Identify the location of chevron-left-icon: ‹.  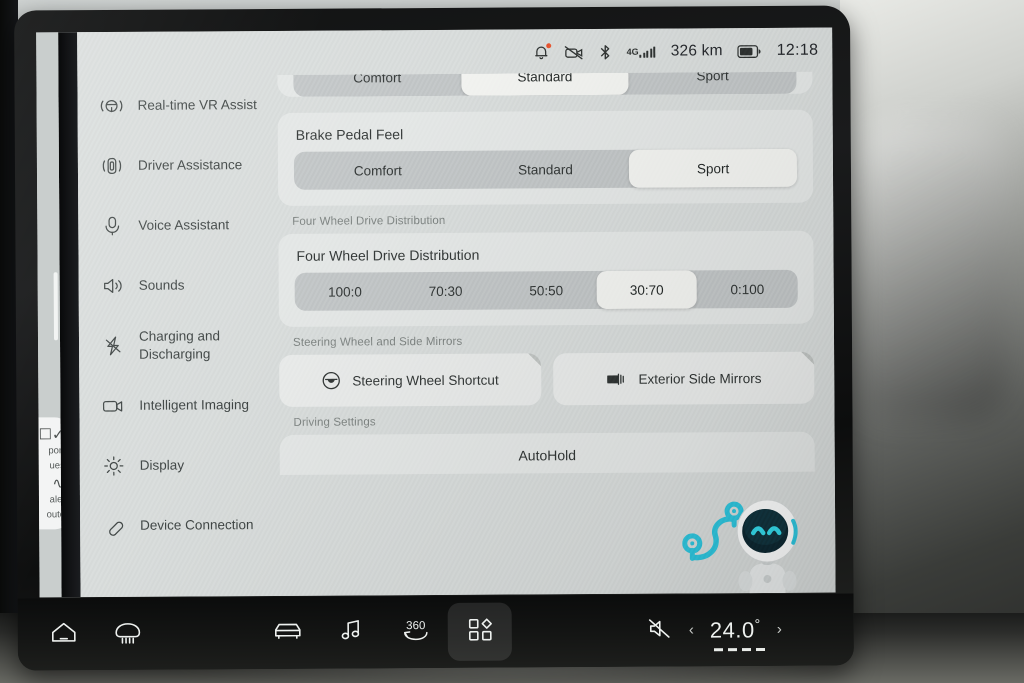
(691, 630).